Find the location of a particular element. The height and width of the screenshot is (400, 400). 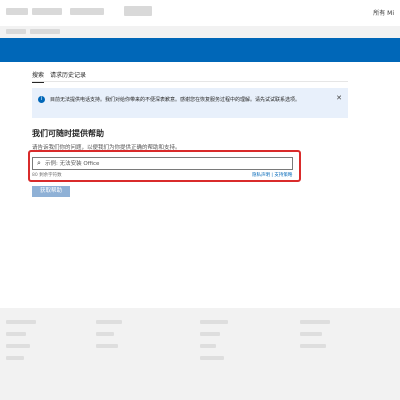

account-menu: 所有 Mi is located at coordinates (383, 12).